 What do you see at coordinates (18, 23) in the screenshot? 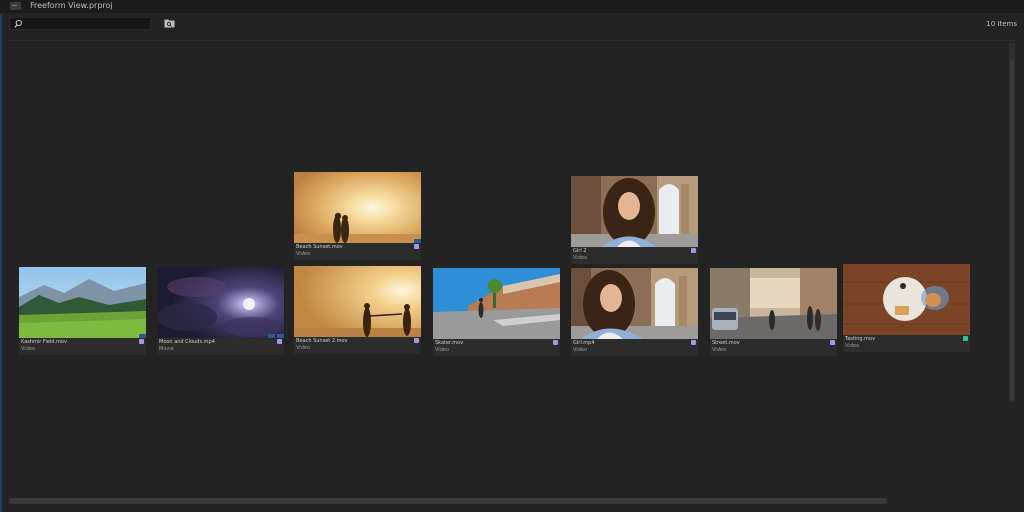
I see `search-icon` at bounding box center [18, 23].